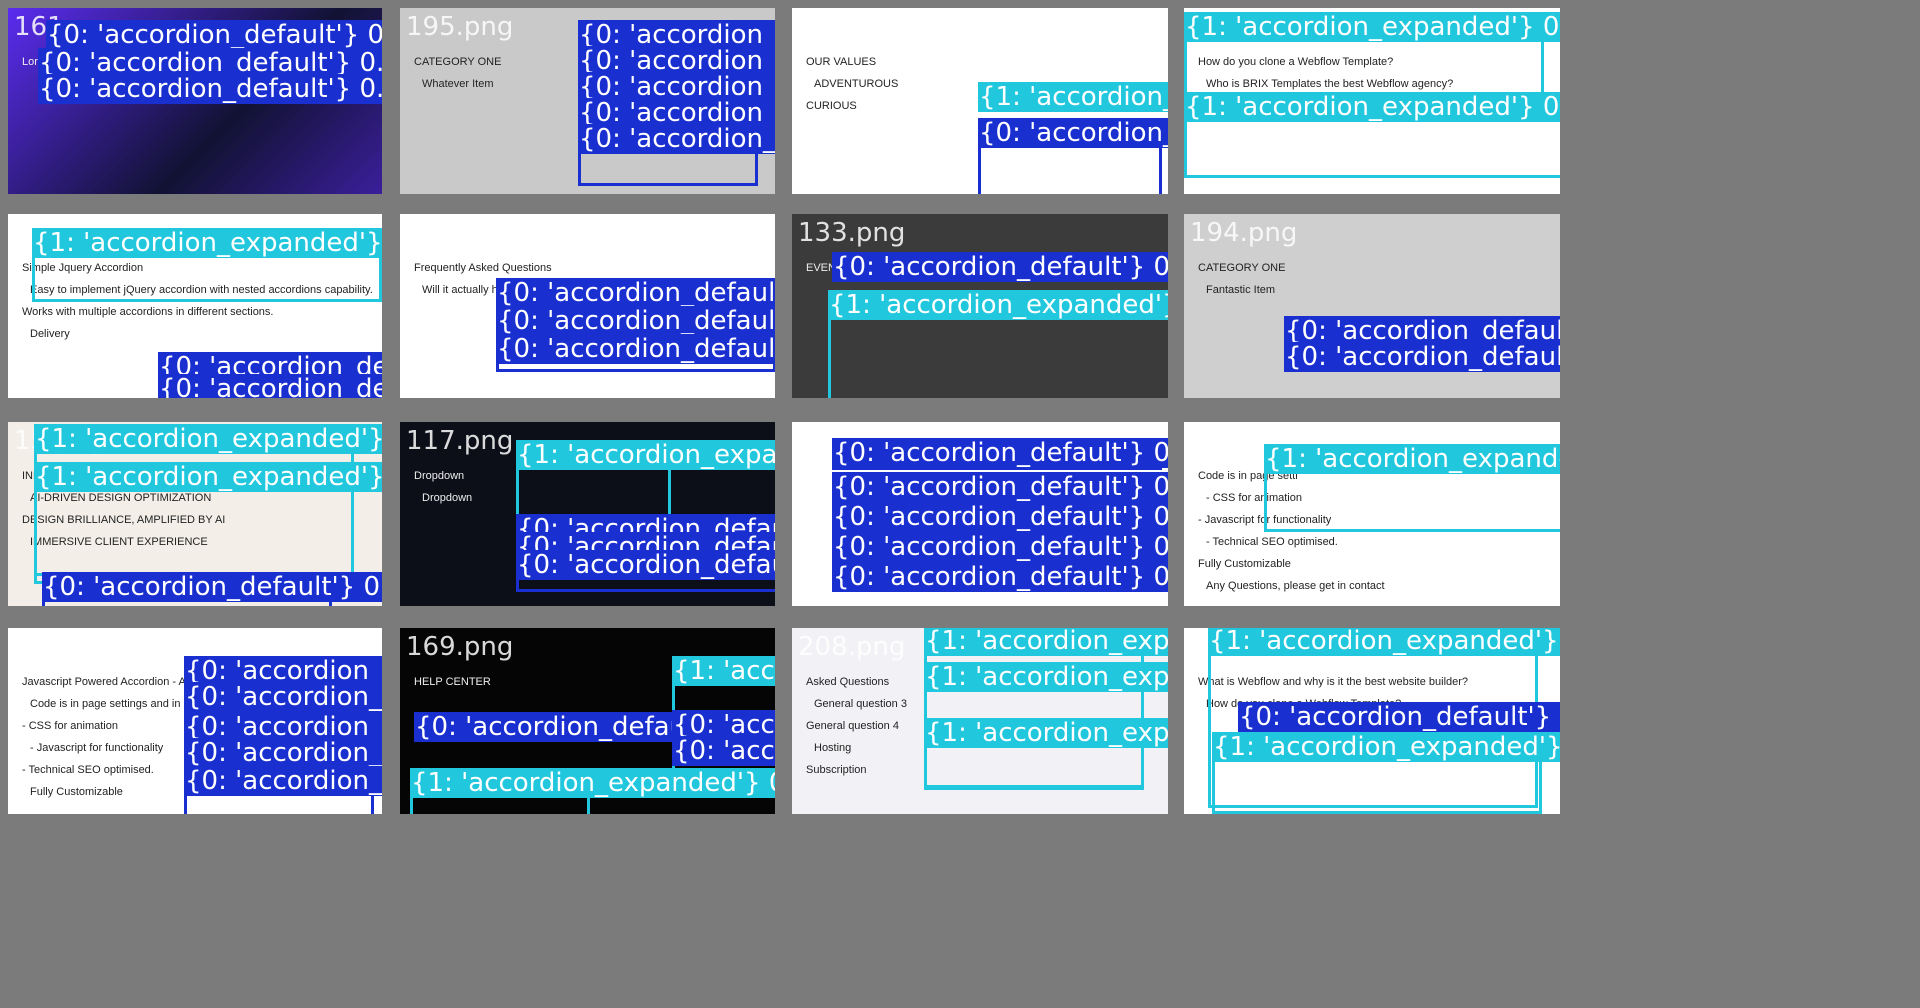 This screenshot has width=1920, height=1008. Describe the element at coordinates (119, 542) in the screenshot. I see `ui-text: IMMERSIVE CLIENT EXPERIENCE` at that location.